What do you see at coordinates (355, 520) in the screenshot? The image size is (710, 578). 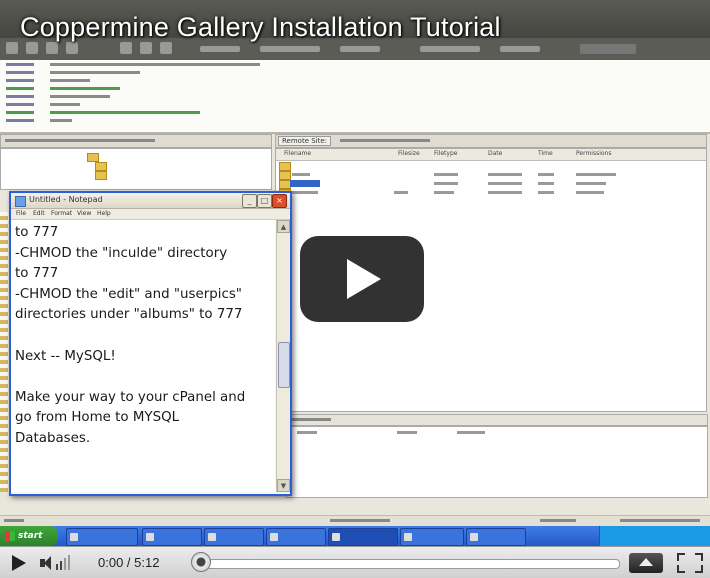 I see `ftp-status-bar` at bounding box center [355, 520].